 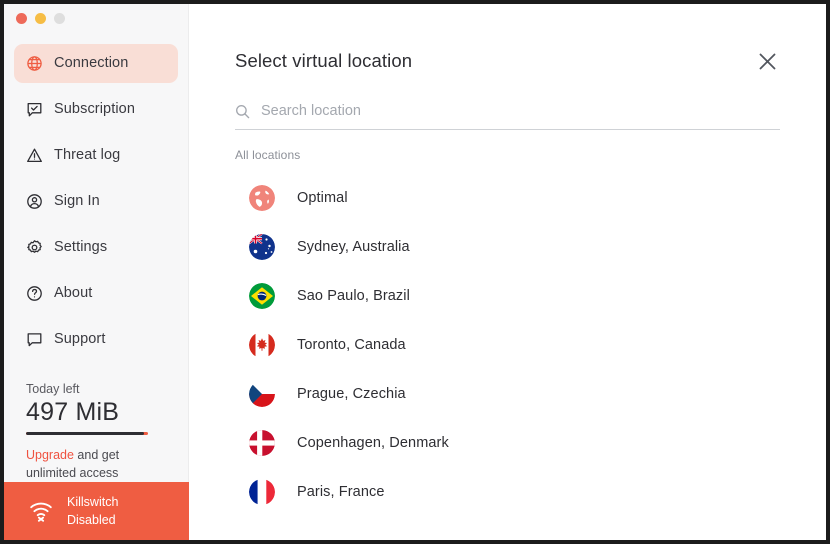 I want to click on list-item: Paris, France, so click(x=507, y=491).